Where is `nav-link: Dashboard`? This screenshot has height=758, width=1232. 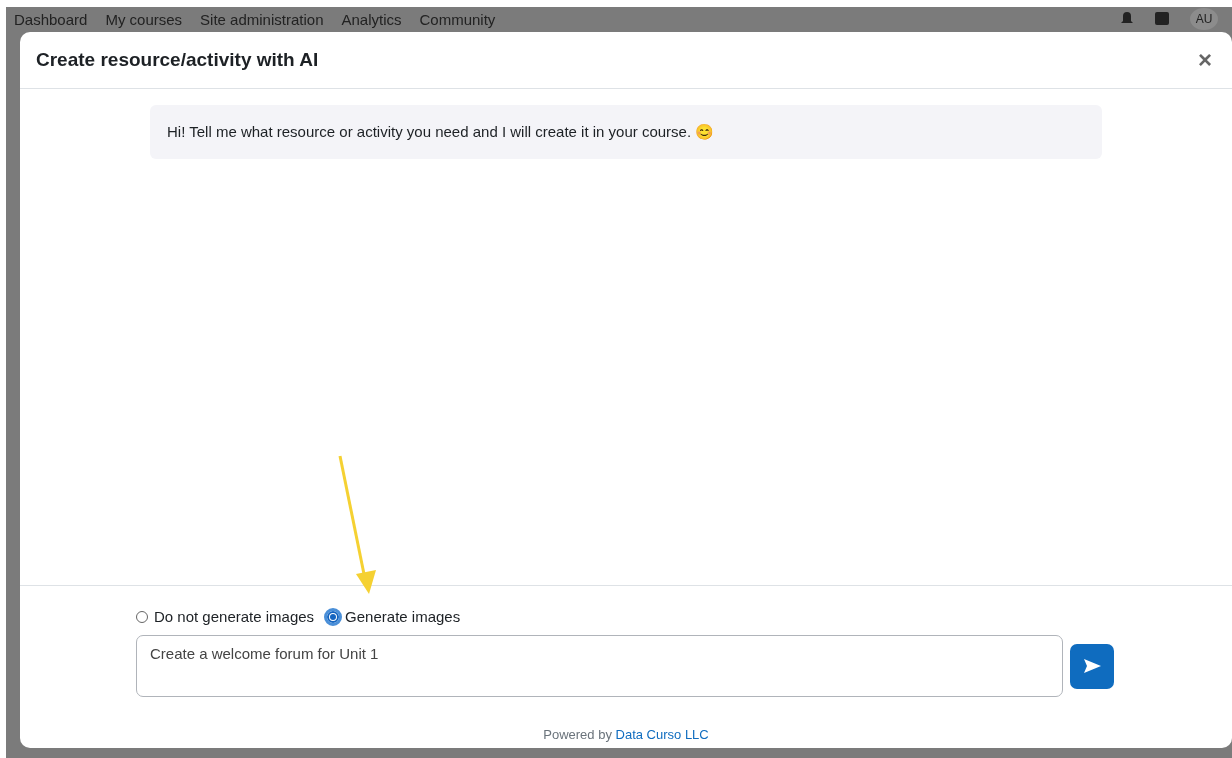
nav-link: Dashboard is located at coordinates (51, 19).